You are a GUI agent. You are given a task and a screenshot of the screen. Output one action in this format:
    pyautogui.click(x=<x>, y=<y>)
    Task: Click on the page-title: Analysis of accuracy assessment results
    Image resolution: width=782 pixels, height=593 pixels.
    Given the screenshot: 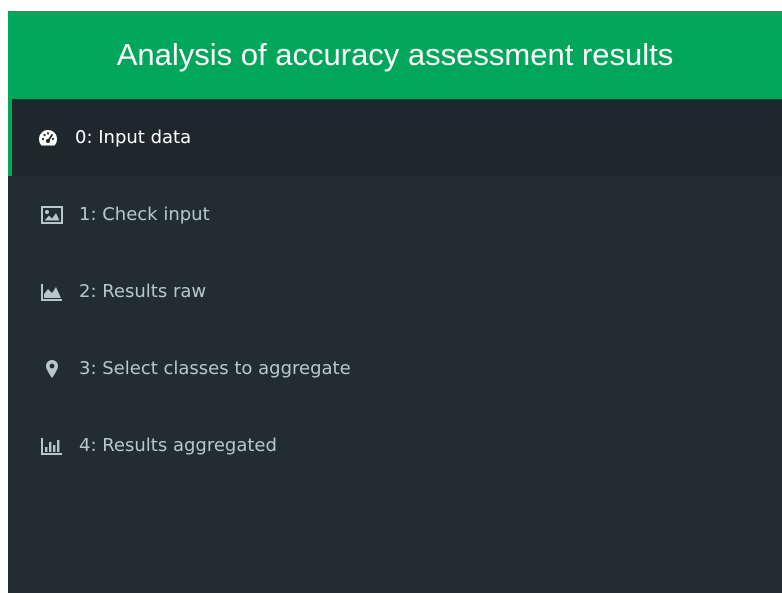 What is the action you would take?
    pyautogui.click(x=395, y=55)
    